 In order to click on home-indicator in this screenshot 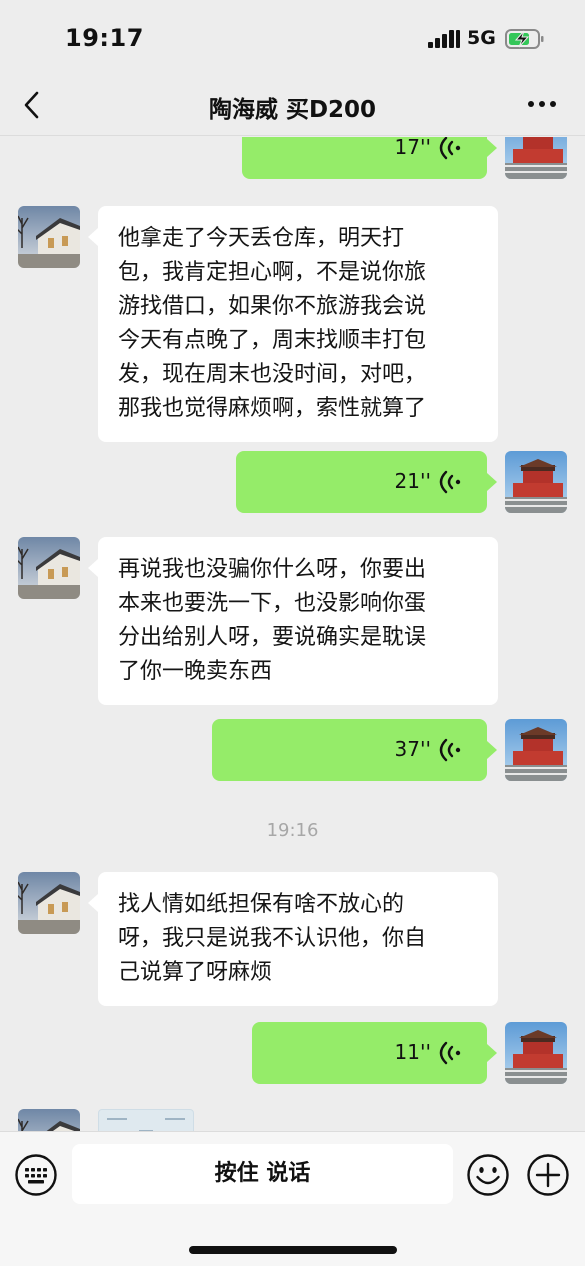, I will do `click(293, 1250)`.